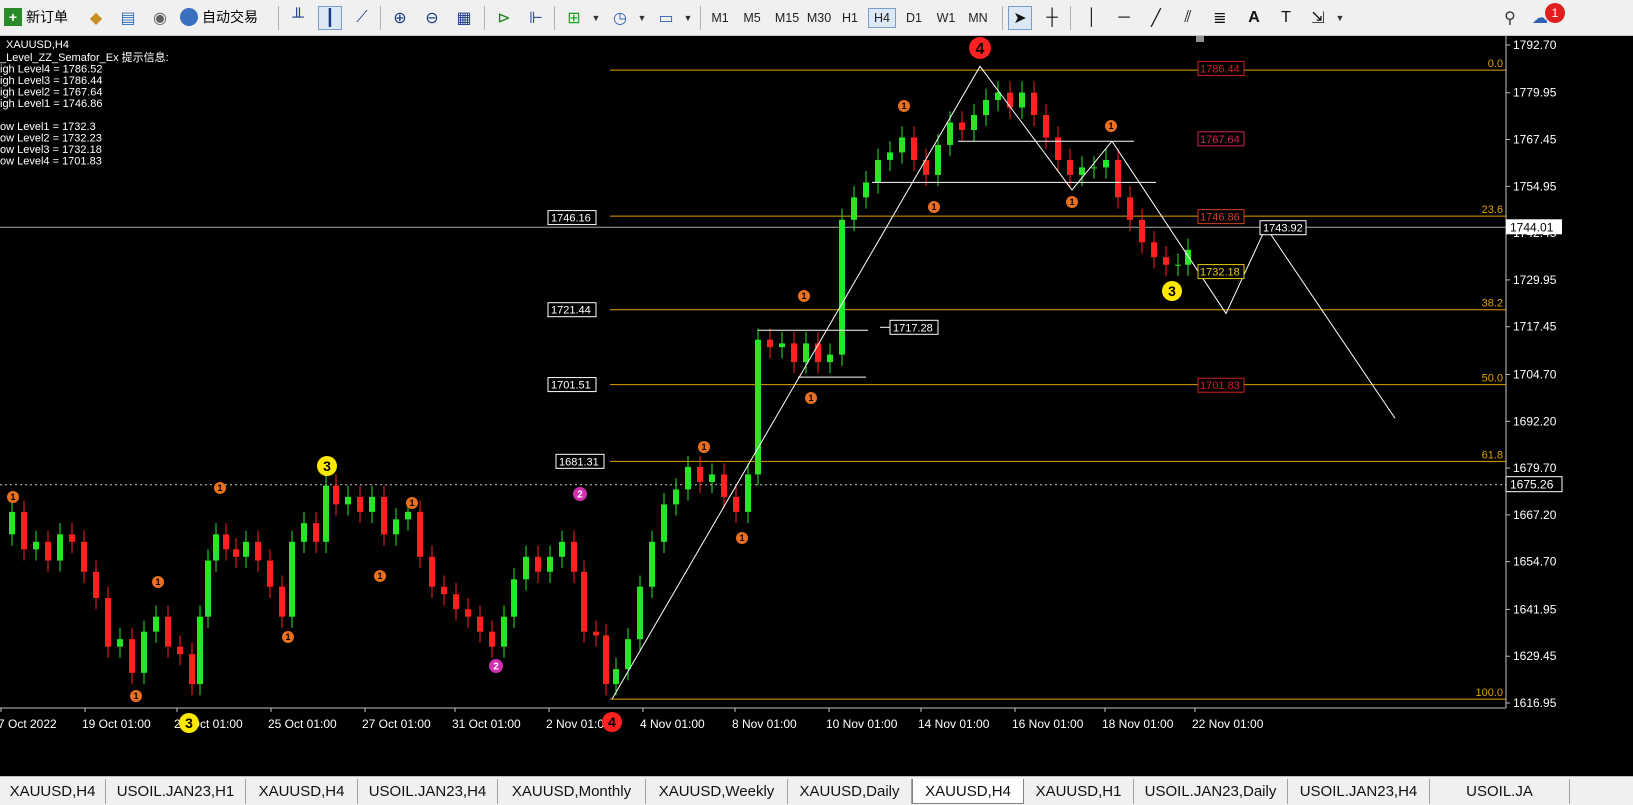 This screenshot has width=1633, height=805. I want to click on market-watch-icon: ◆, so click(96, 18).